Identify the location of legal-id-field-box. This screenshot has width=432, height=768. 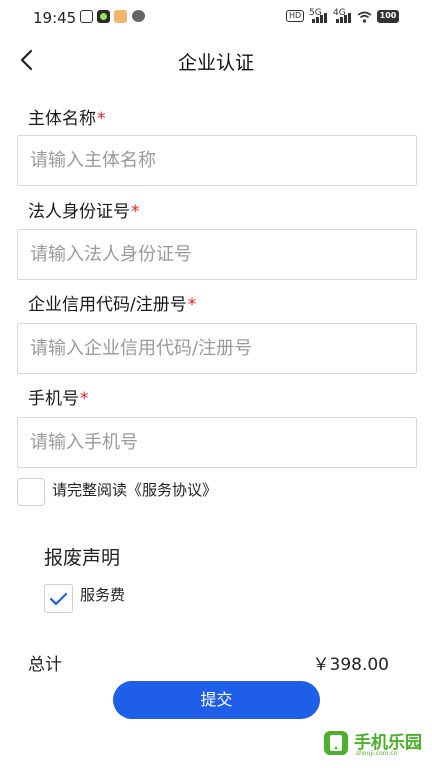
(217, 254).